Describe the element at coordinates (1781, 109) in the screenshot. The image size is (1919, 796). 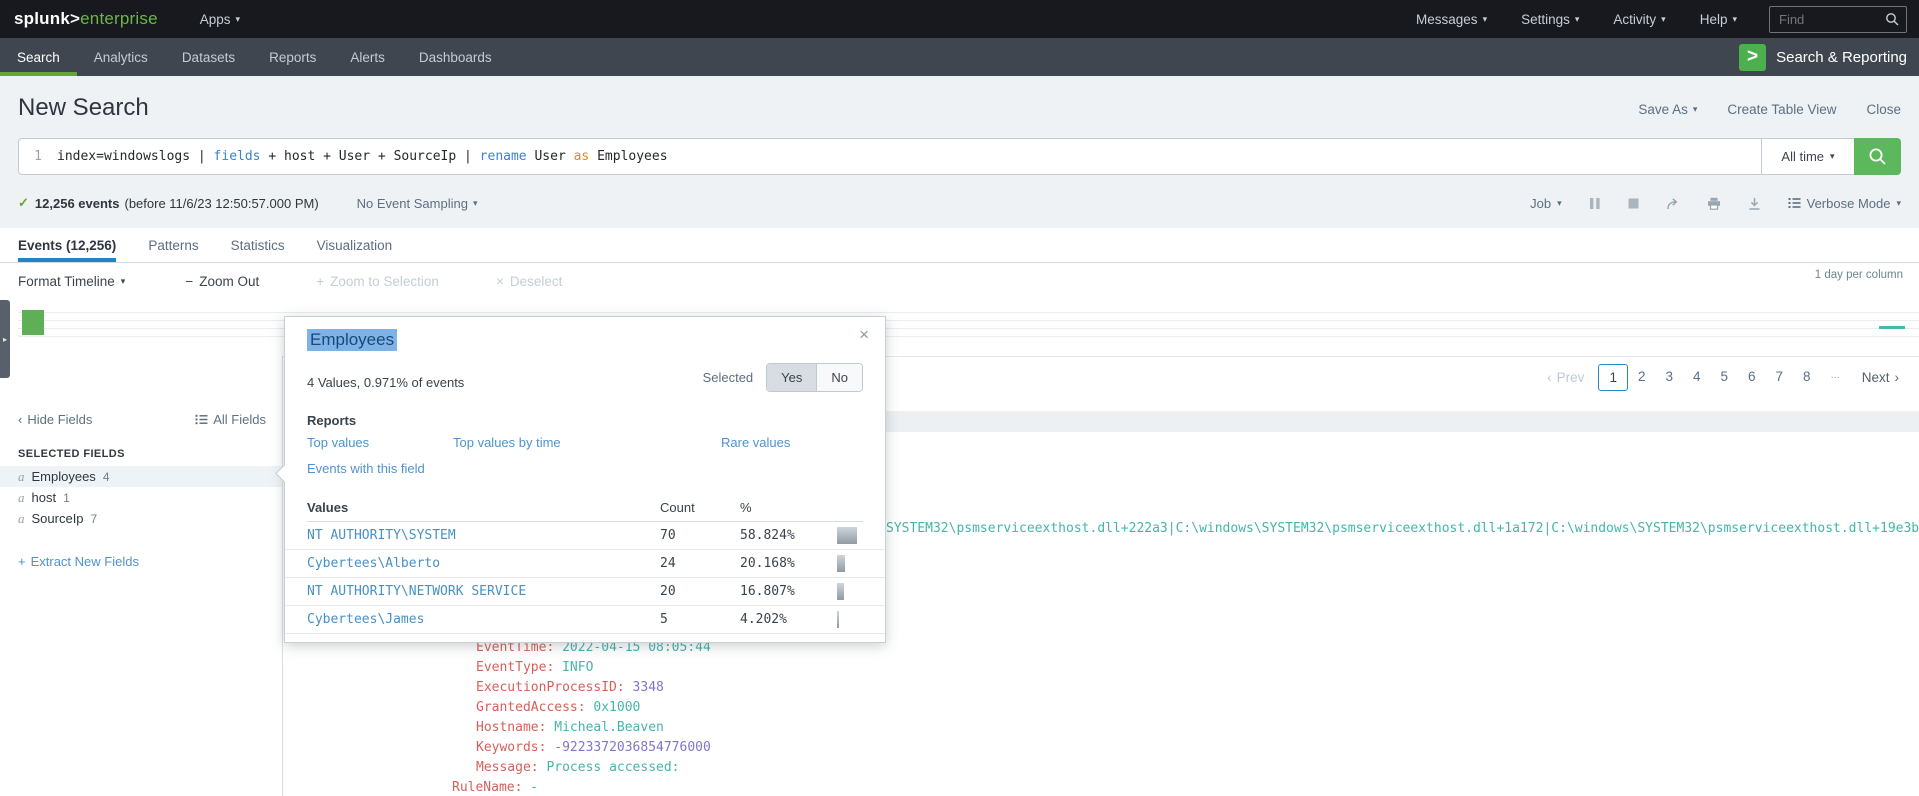
I see `create-table-view-button: Create Table View` at that location.